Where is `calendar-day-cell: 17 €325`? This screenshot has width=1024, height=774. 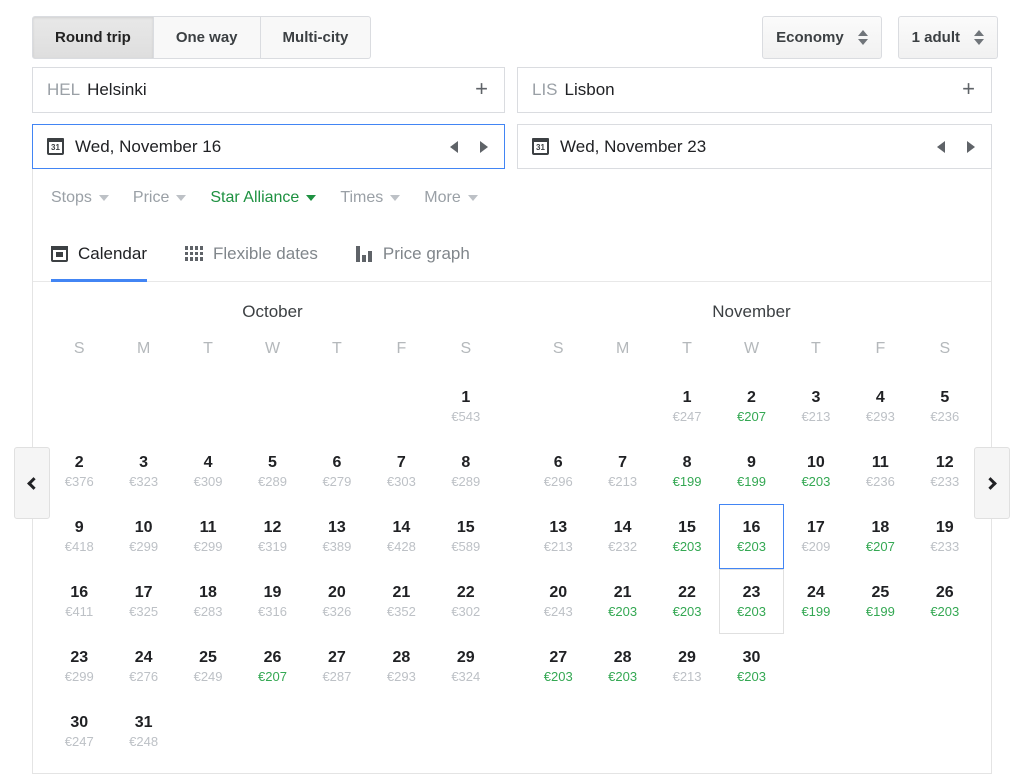
calendar-day-cell: 17 €325 is located at coordinates (143, 601).